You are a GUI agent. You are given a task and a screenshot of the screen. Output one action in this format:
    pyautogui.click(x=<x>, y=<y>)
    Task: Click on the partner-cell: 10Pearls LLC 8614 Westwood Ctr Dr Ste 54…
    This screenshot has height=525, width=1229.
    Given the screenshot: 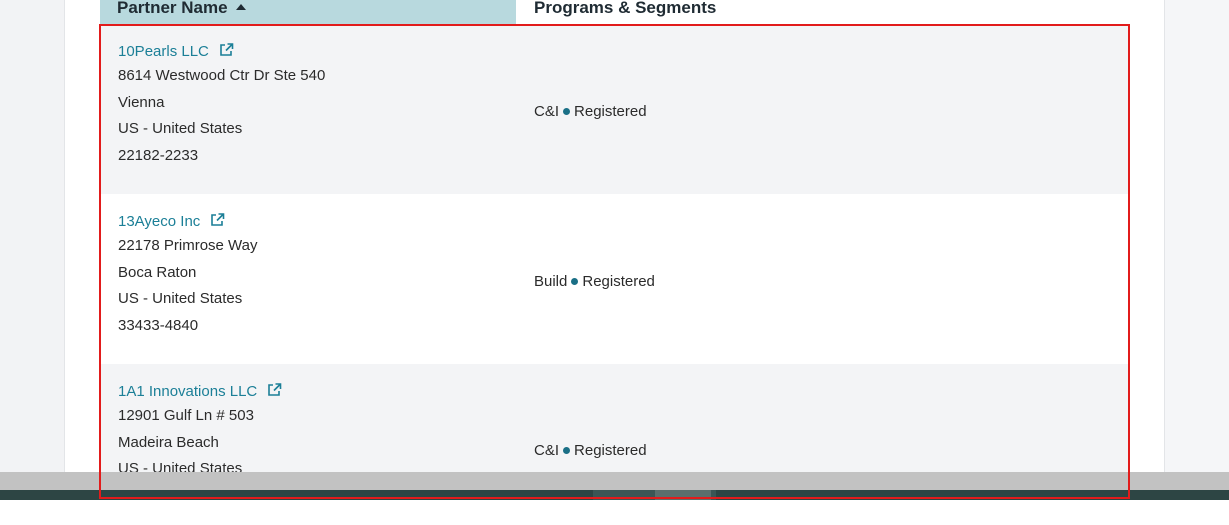 What is the action you would take?
    pyautogui.click(x=308, y=105)
    